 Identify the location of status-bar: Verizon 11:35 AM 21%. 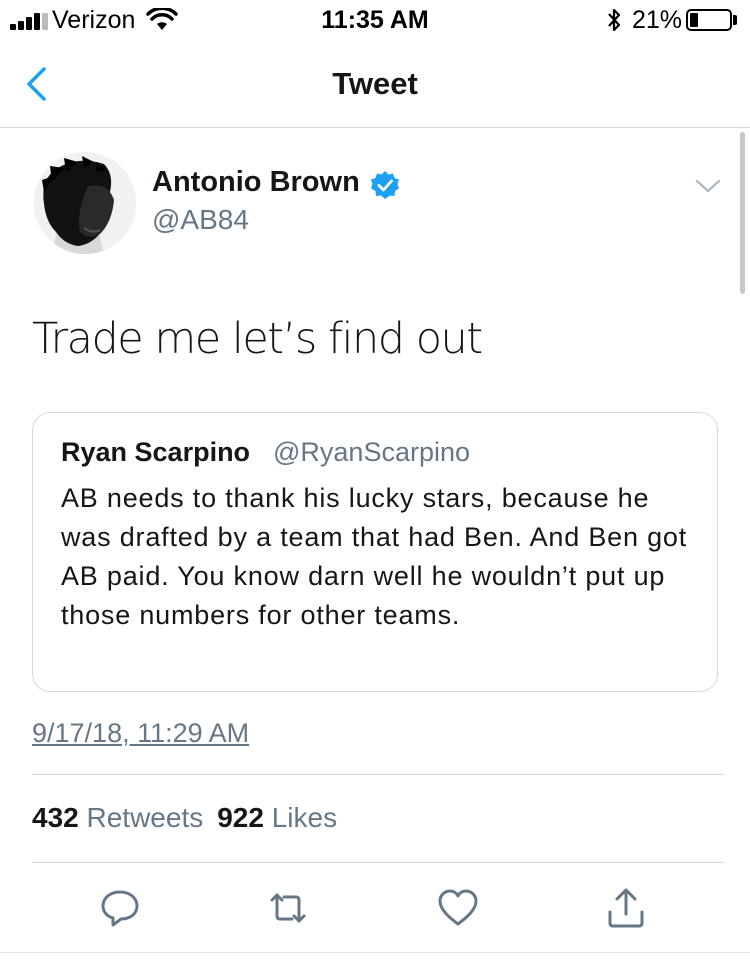
(375, 20).